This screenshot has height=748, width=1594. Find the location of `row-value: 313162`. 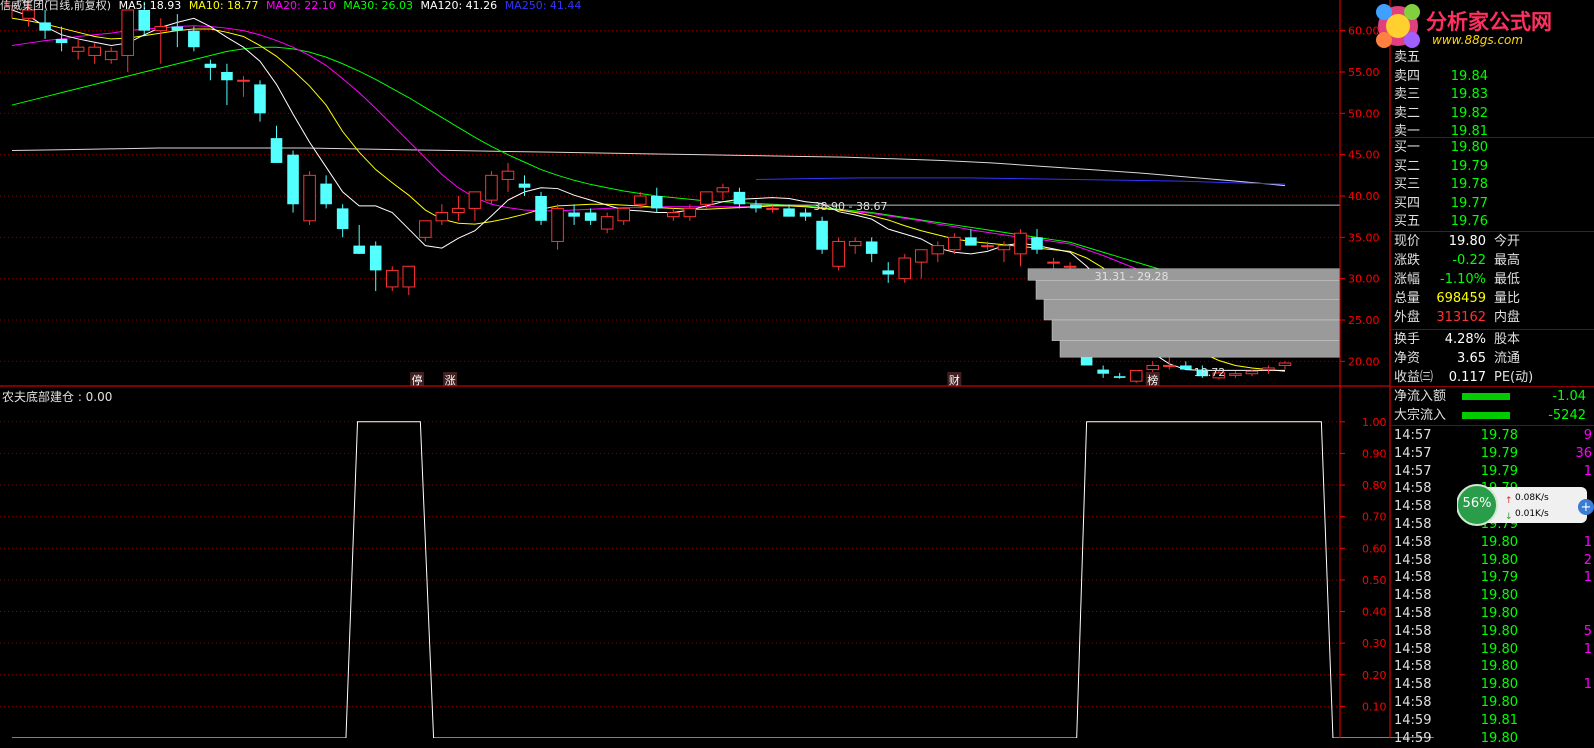

row-value: 313162 is located at coordinates (1461, 317).